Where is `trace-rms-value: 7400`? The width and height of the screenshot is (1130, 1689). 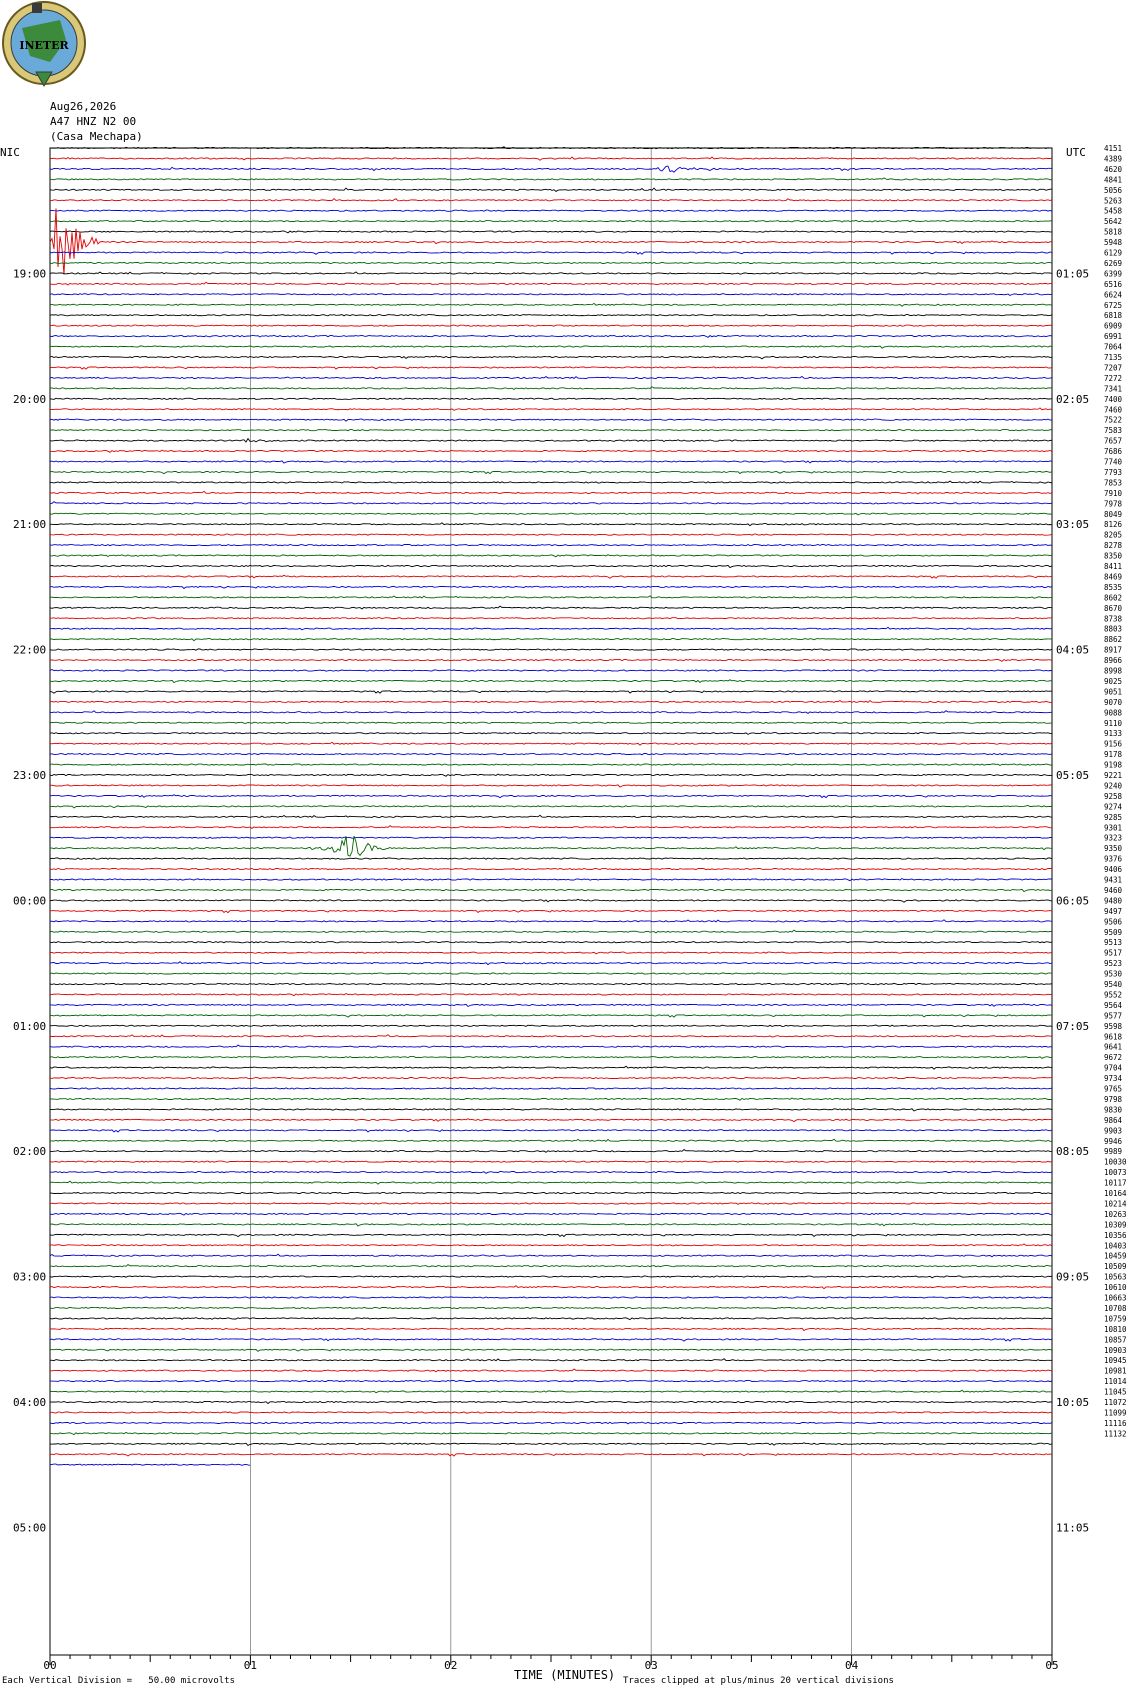 trace-rms-value: 7400 is located at coordinates (1113, 399).